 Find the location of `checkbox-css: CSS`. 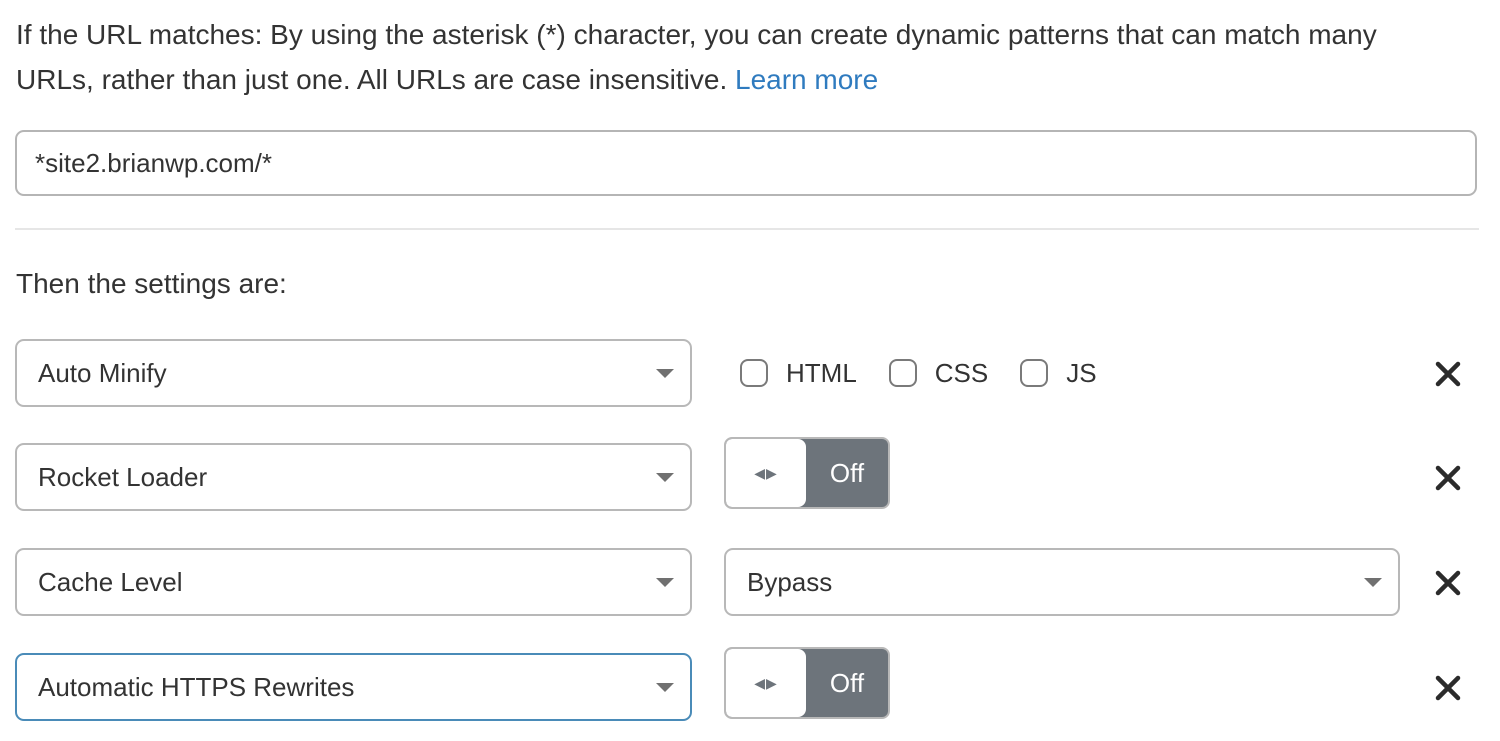

checkbox-css: CSS is located at coordinates (938, 373).